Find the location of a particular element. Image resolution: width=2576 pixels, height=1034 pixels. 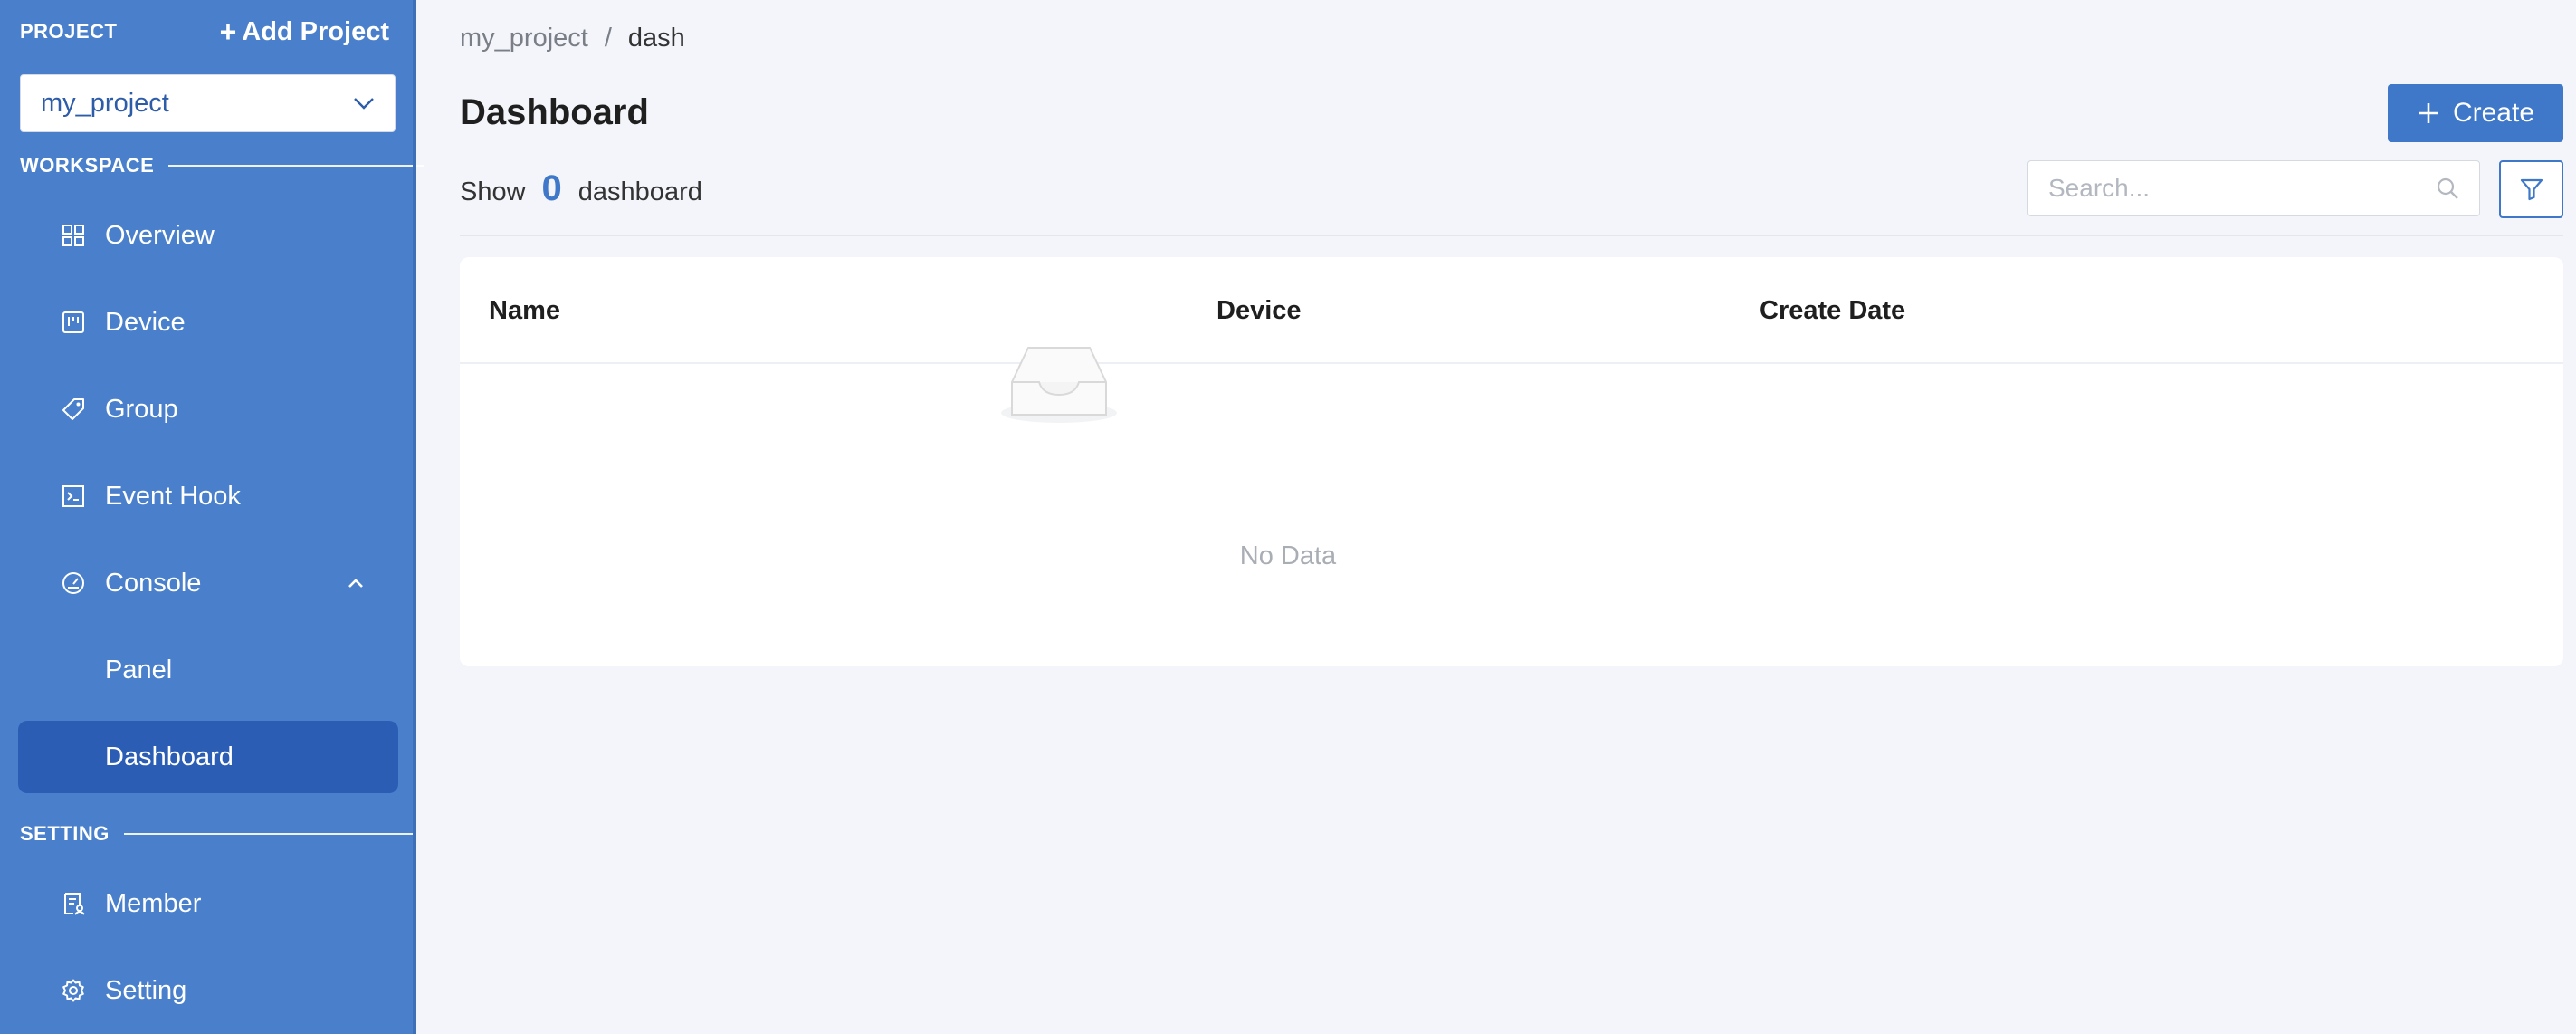

gear-icon is located at coordinates (73, 991).